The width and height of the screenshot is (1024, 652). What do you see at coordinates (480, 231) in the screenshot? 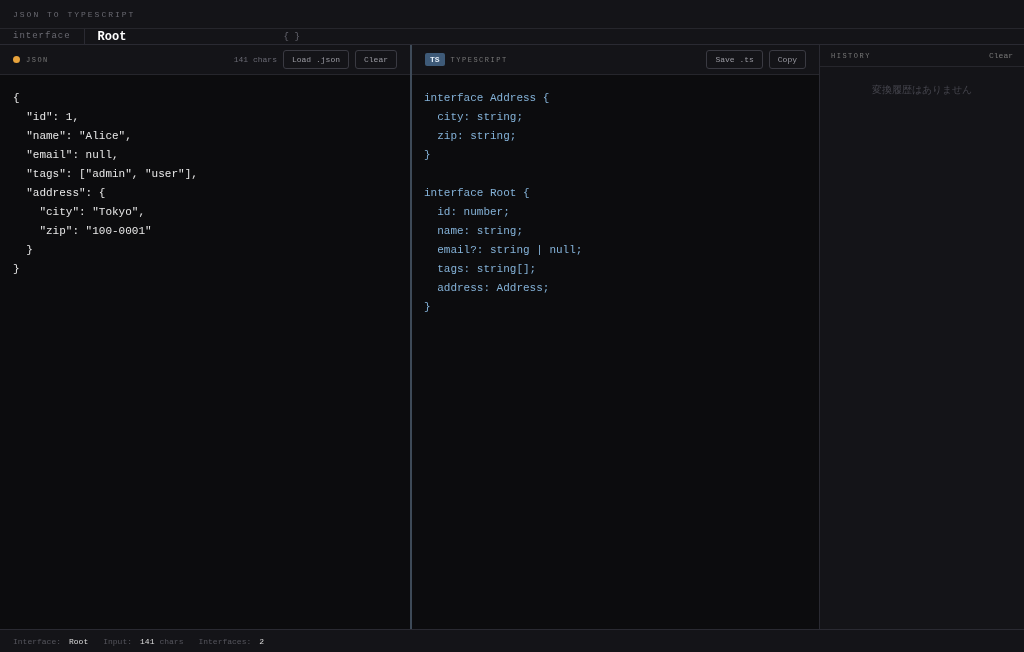
I see `code-line: name: string;` at bounding box center [480, 231].